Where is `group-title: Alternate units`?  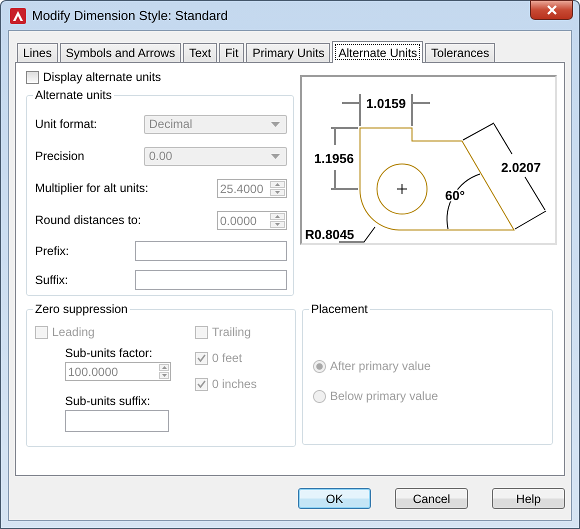
group-title: Alternate units is located at coordinates (73, 95).